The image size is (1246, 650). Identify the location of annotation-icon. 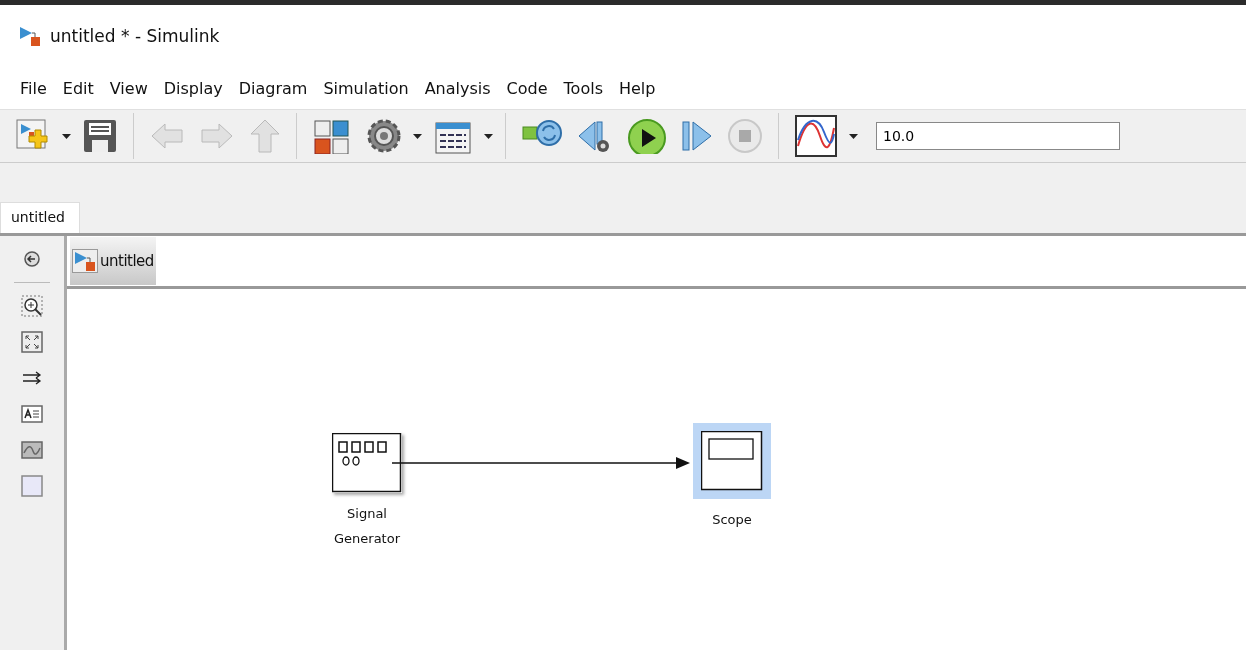
(32, 414).